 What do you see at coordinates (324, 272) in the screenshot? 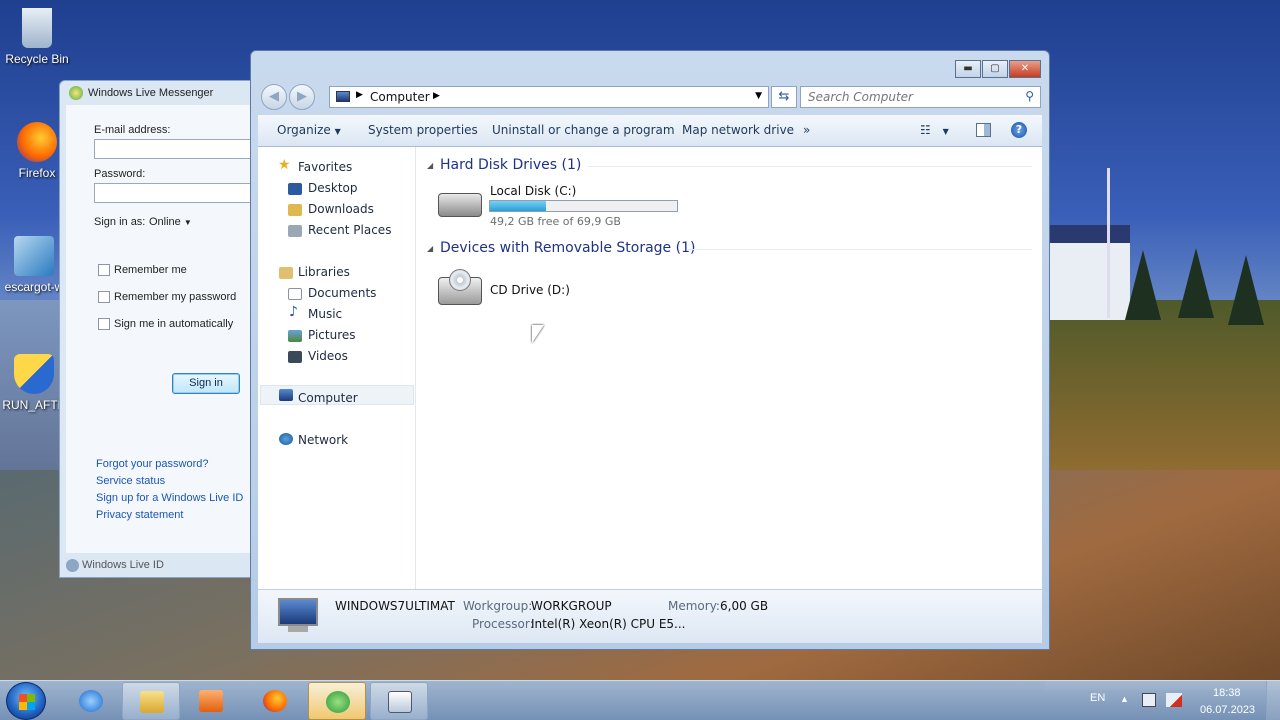
I see `nav-libraries: Libraries` at bounding box center [324, 272].